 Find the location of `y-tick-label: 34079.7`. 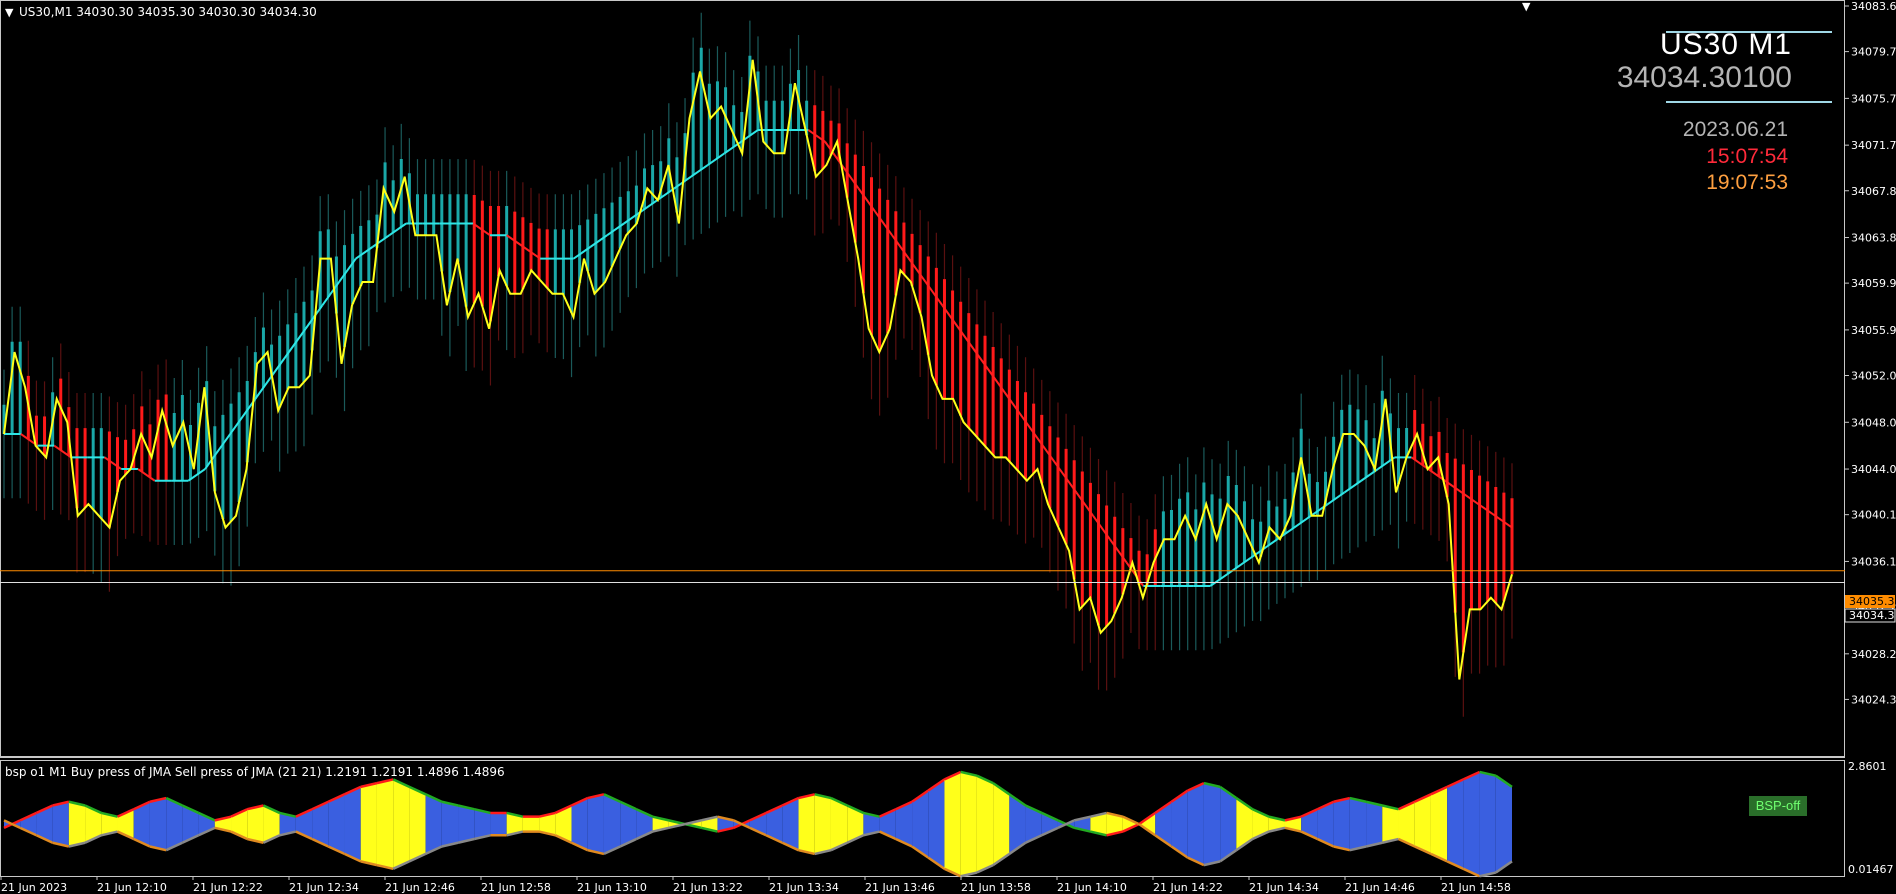

y-tick-label: 34079.7 is located at coordinates (1873, 52).